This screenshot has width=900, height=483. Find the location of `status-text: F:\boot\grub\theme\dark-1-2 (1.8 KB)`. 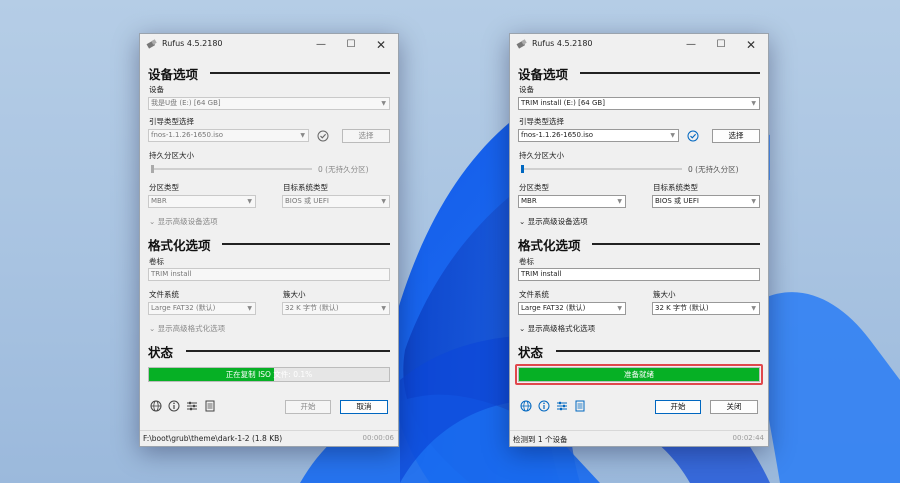

status-text: F:\boot\grub\theme\dark-1-2 (1.8 KB) is located at coordinates (213, 438).